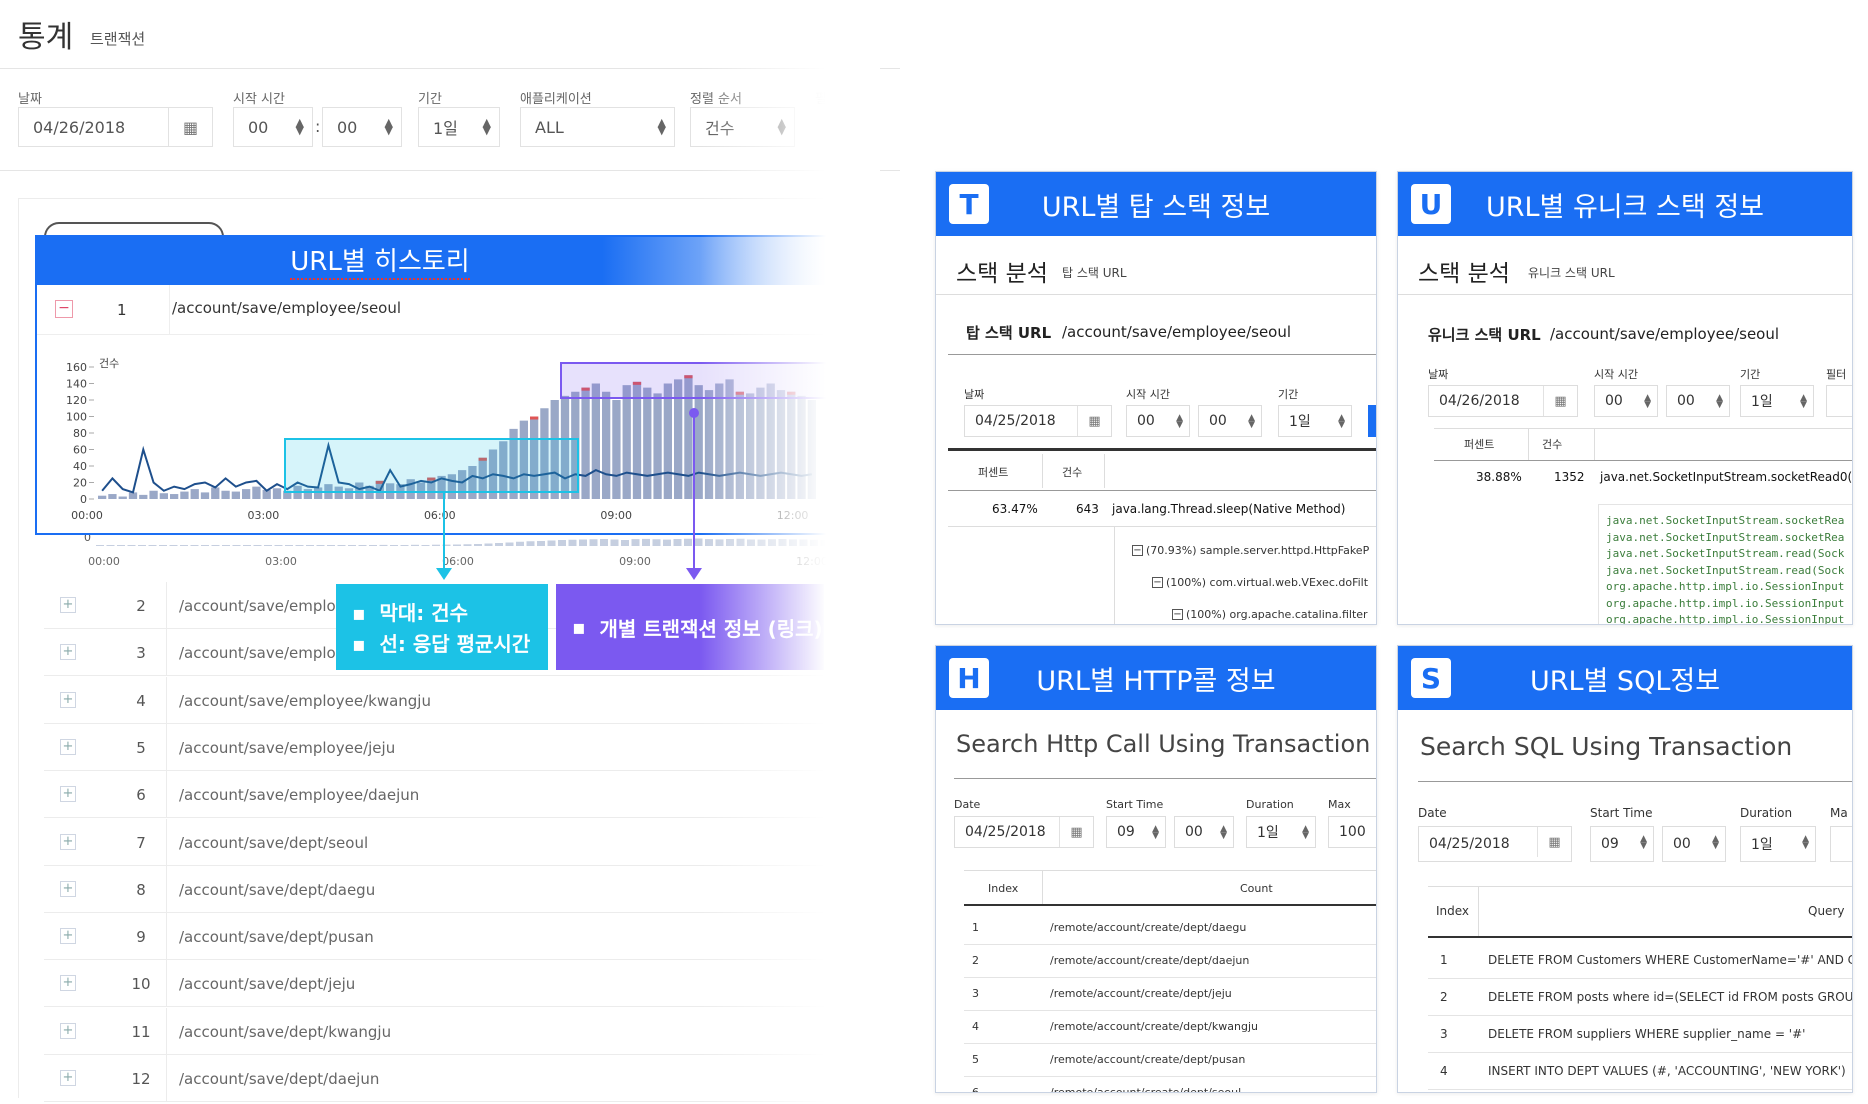 Image resolution: width=1868 pixels, height=1104 pixels. Describe the element at coordinates (1170, 1084) in the screenshot. I see `table-row: 6/remote/account/create/dept/seoul` at that location.